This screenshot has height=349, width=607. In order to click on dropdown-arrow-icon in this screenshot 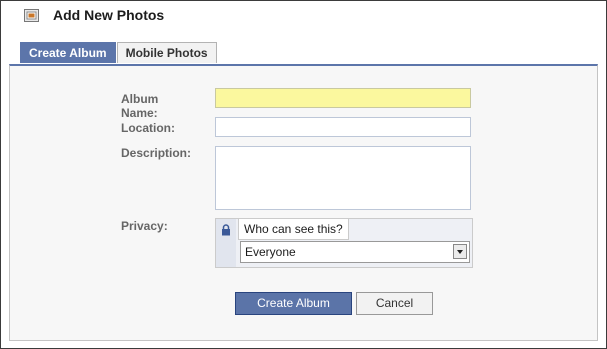, I will do `click(460, 251)`.